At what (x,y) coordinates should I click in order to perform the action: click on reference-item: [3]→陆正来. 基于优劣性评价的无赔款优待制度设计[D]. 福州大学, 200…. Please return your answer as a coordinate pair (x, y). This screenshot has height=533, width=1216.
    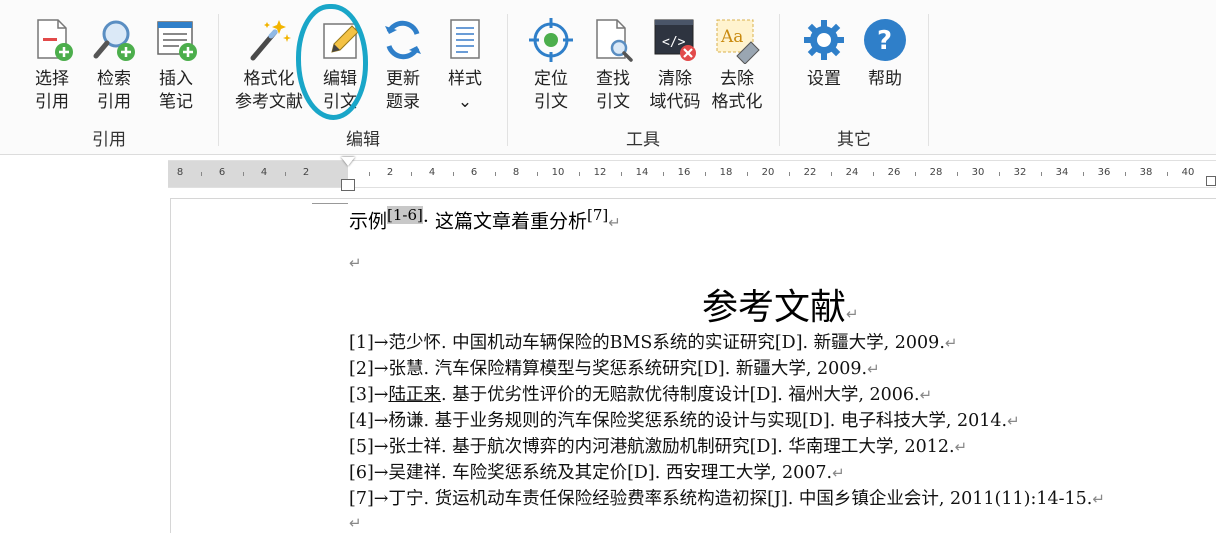
    Looking at the image, I should click on (727, 395).